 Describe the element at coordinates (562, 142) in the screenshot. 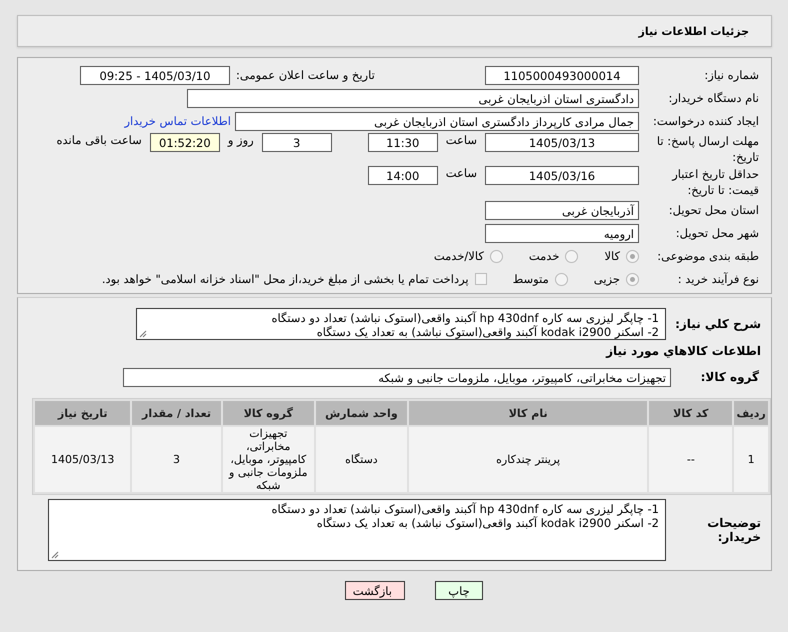

I see `deadline-date-field: 1405/03/13` at that location.